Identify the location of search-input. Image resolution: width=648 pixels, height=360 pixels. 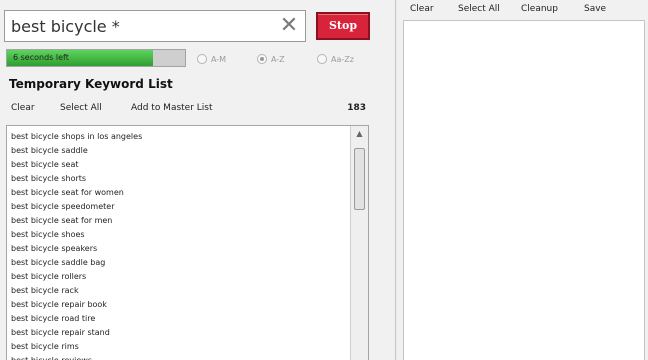
(146, 26).